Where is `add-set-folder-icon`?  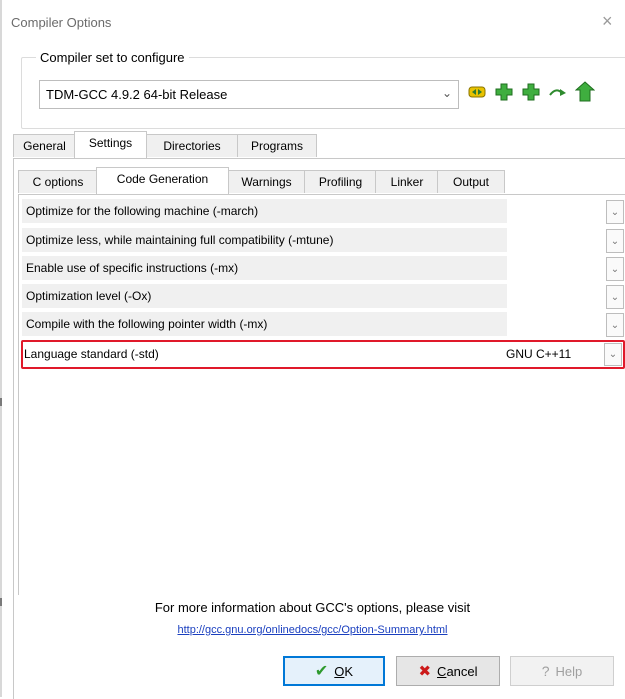 add-set-folder-icon is located at coordinates (531, 92).